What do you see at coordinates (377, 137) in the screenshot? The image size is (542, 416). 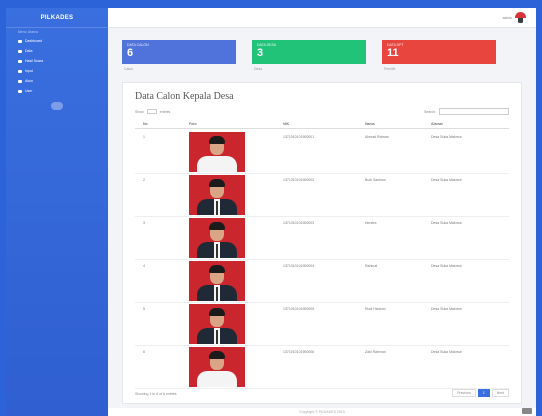 I see `row-name: Ahmad Ridwan` at bounding box center [377, 137].